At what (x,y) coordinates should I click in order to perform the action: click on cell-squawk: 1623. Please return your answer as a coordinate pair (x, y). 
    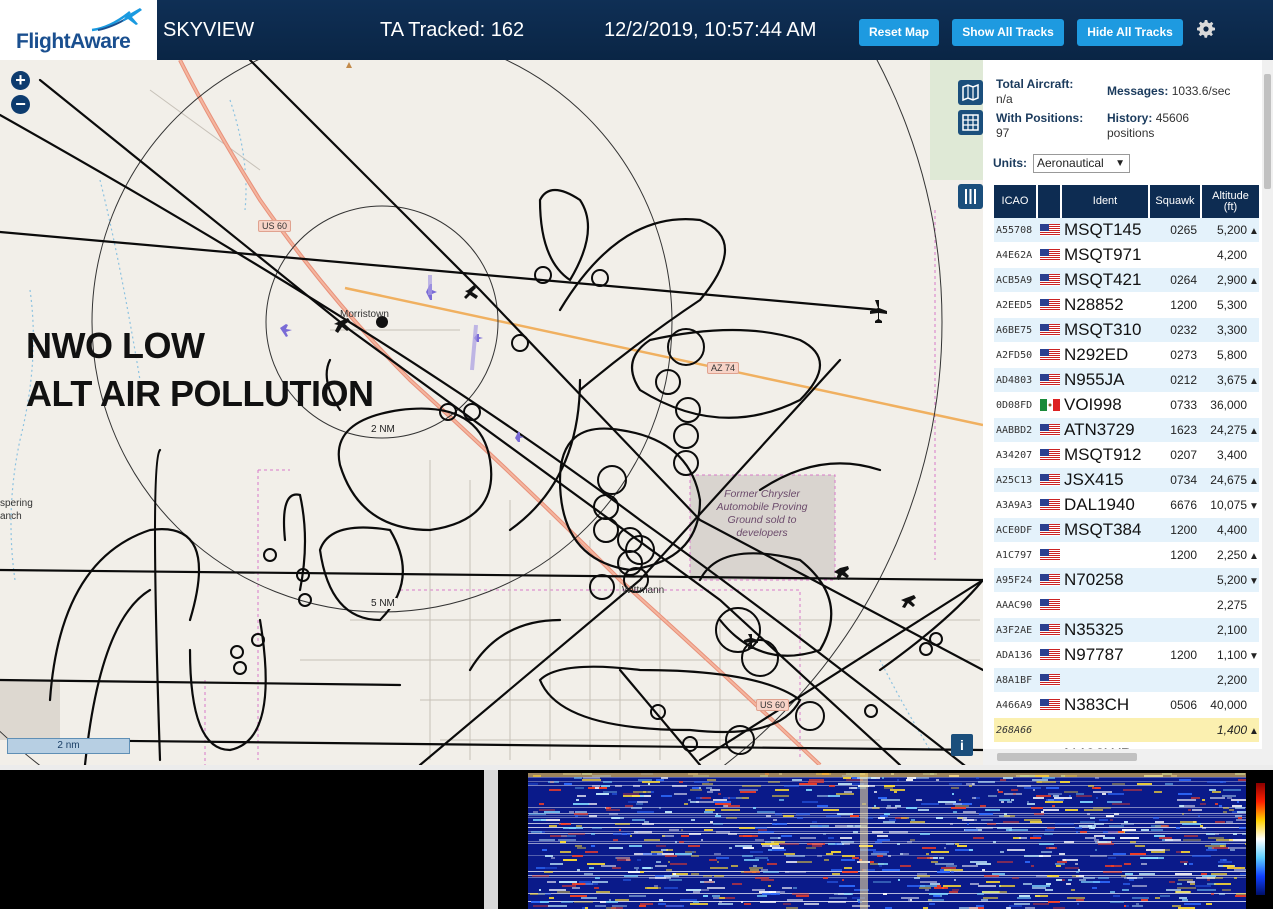
    Looking at the image, I should click on (1183, 430).